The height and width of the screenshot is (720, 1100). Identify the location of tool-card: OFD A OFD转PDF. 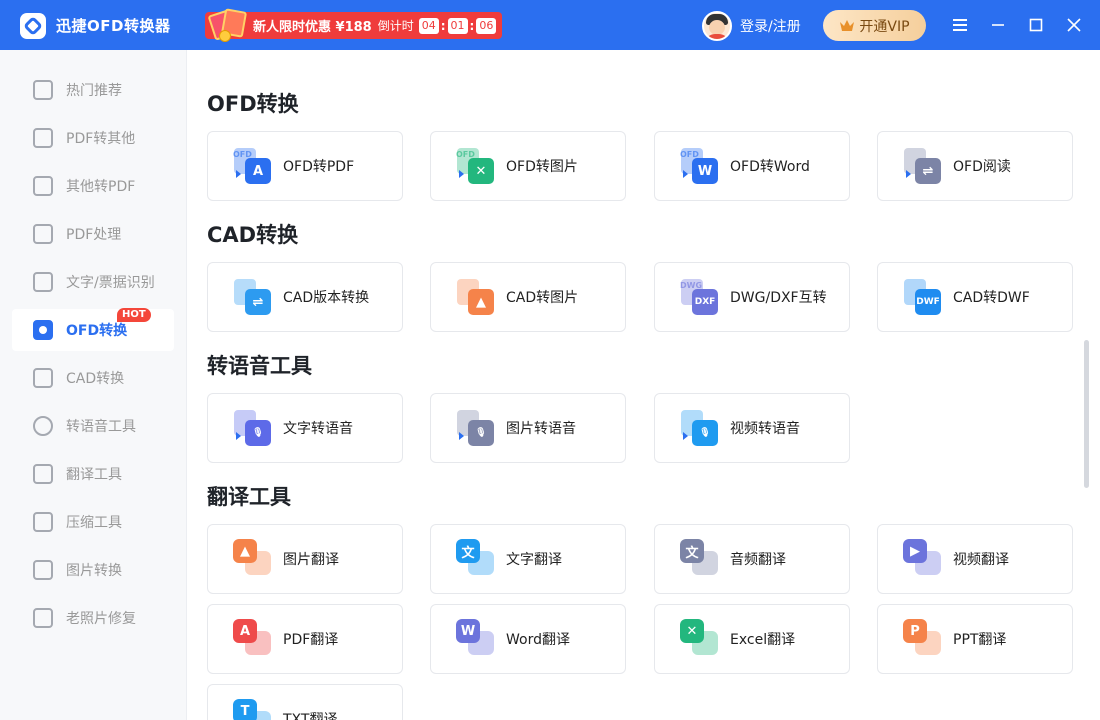
(305, 166).